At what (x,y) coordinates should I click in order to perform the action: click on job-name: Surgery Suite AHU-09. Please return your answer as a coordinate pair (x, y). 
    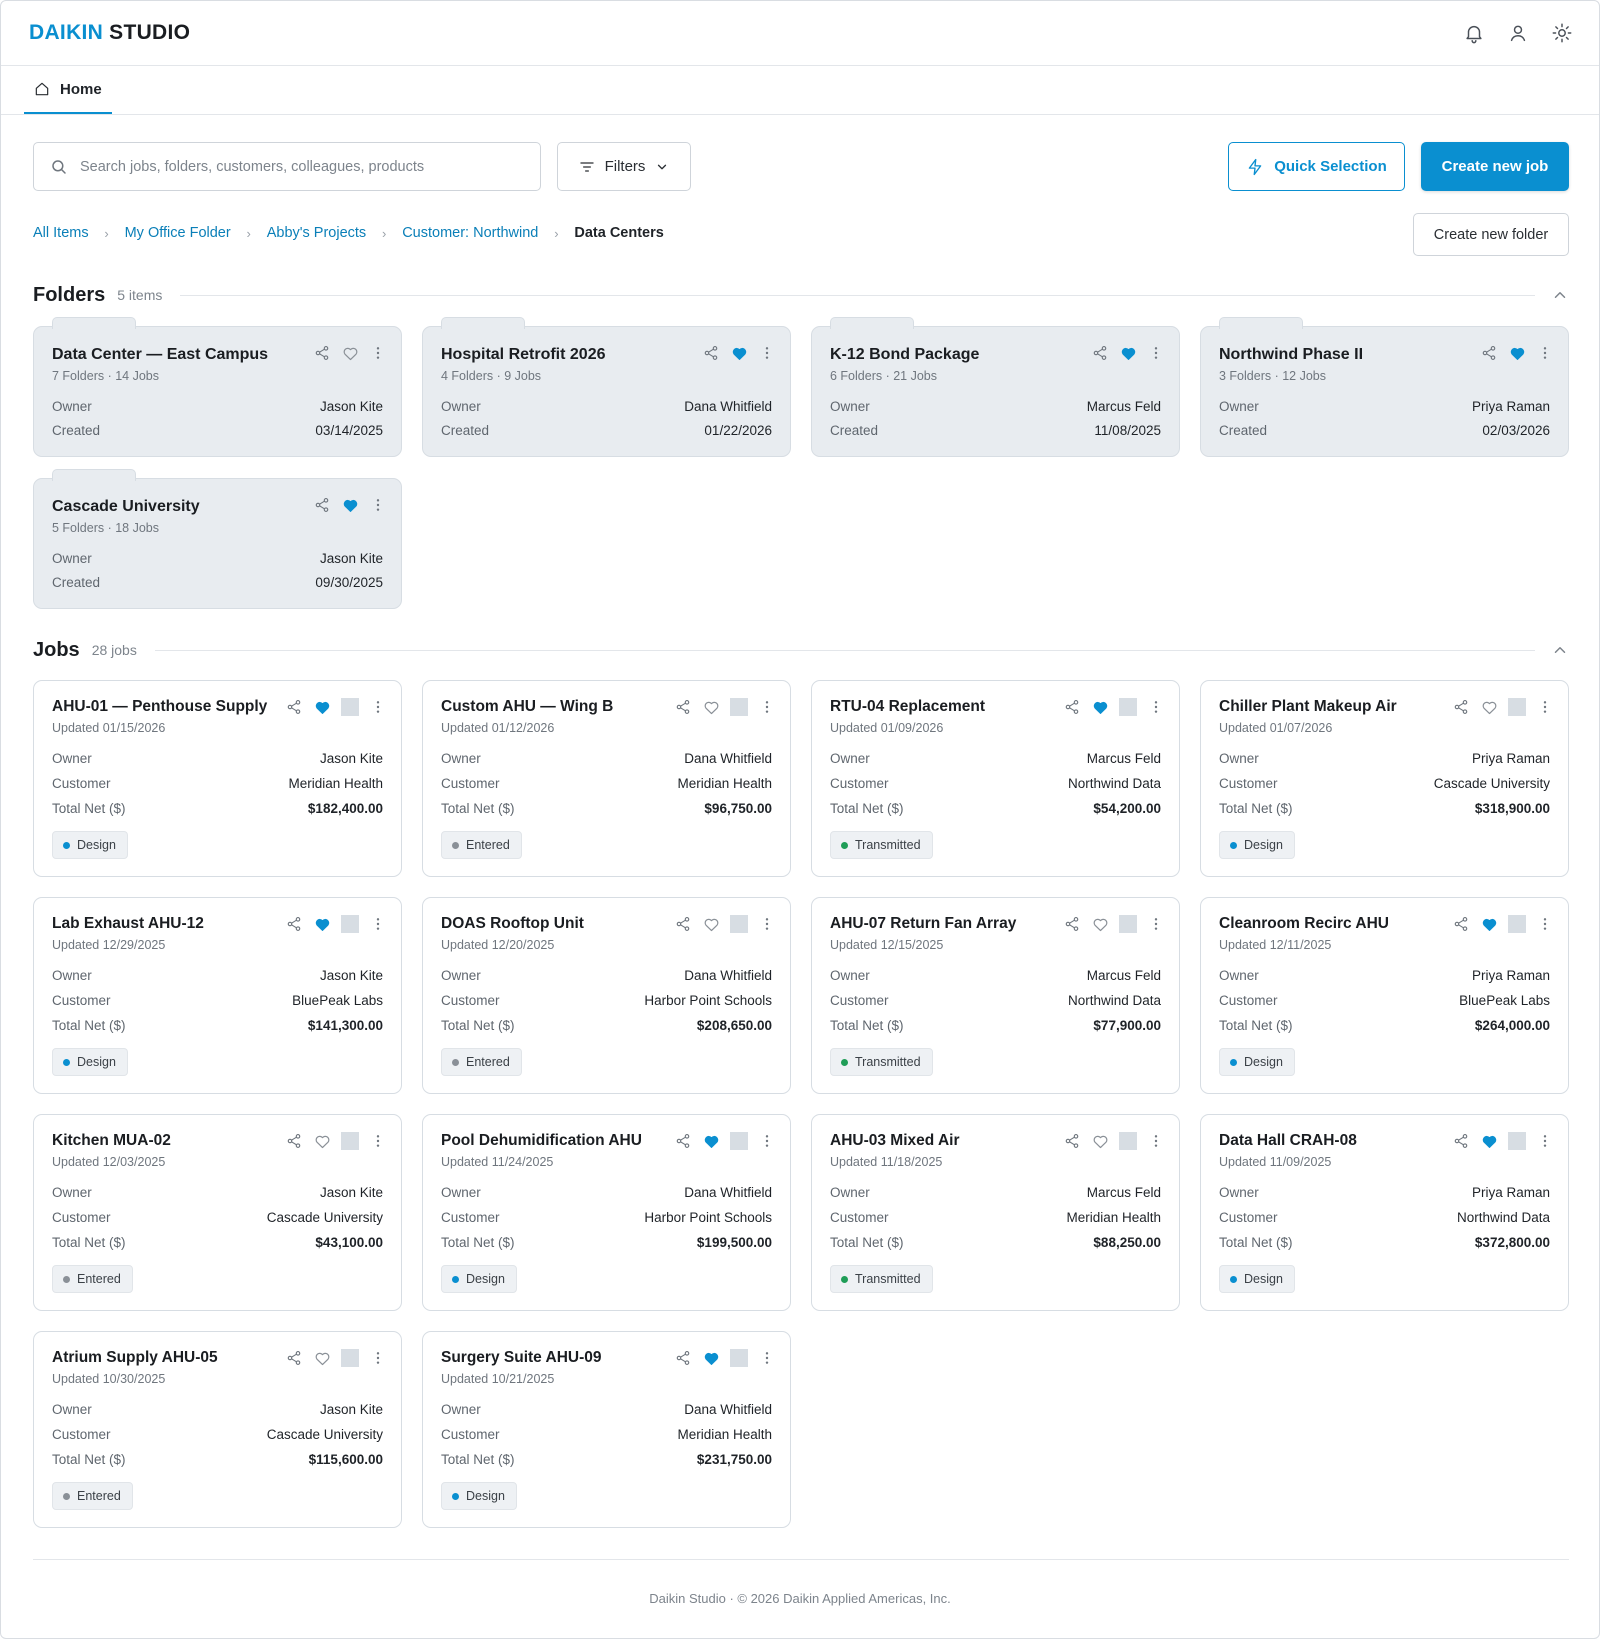
    Looking at the image, I should click on (521, 1358).